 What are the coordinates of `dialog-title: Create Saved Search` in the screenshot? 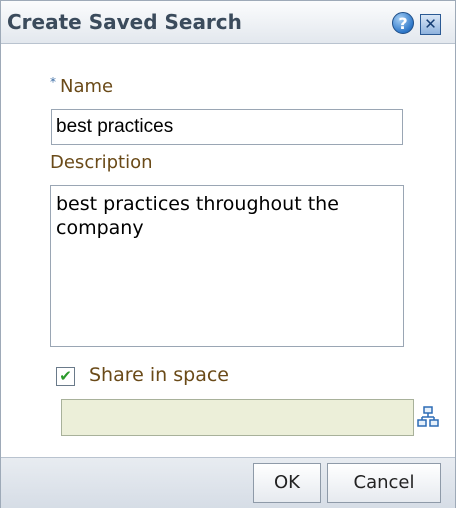 It's located at (124, 22).